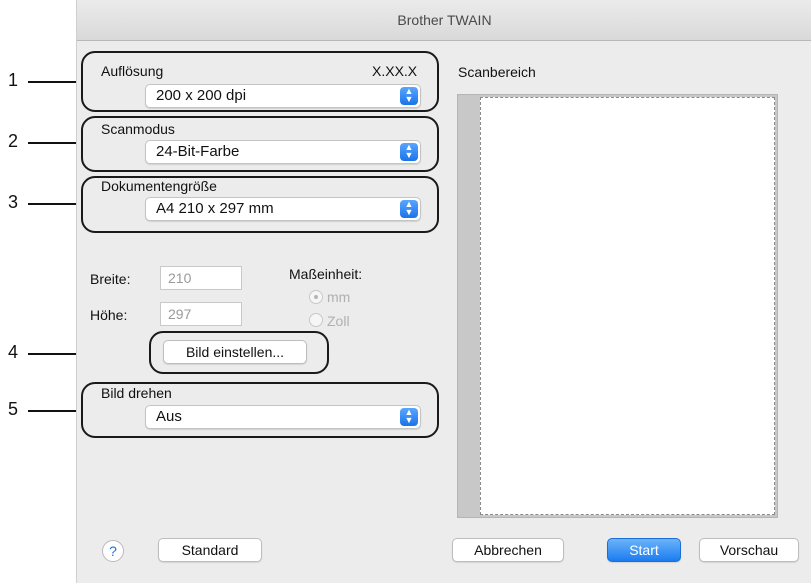  What do you see at coordinates (339, 297) in the screenshot?
I see `unit-mm-label: mm` at bounding box center [339, 297].